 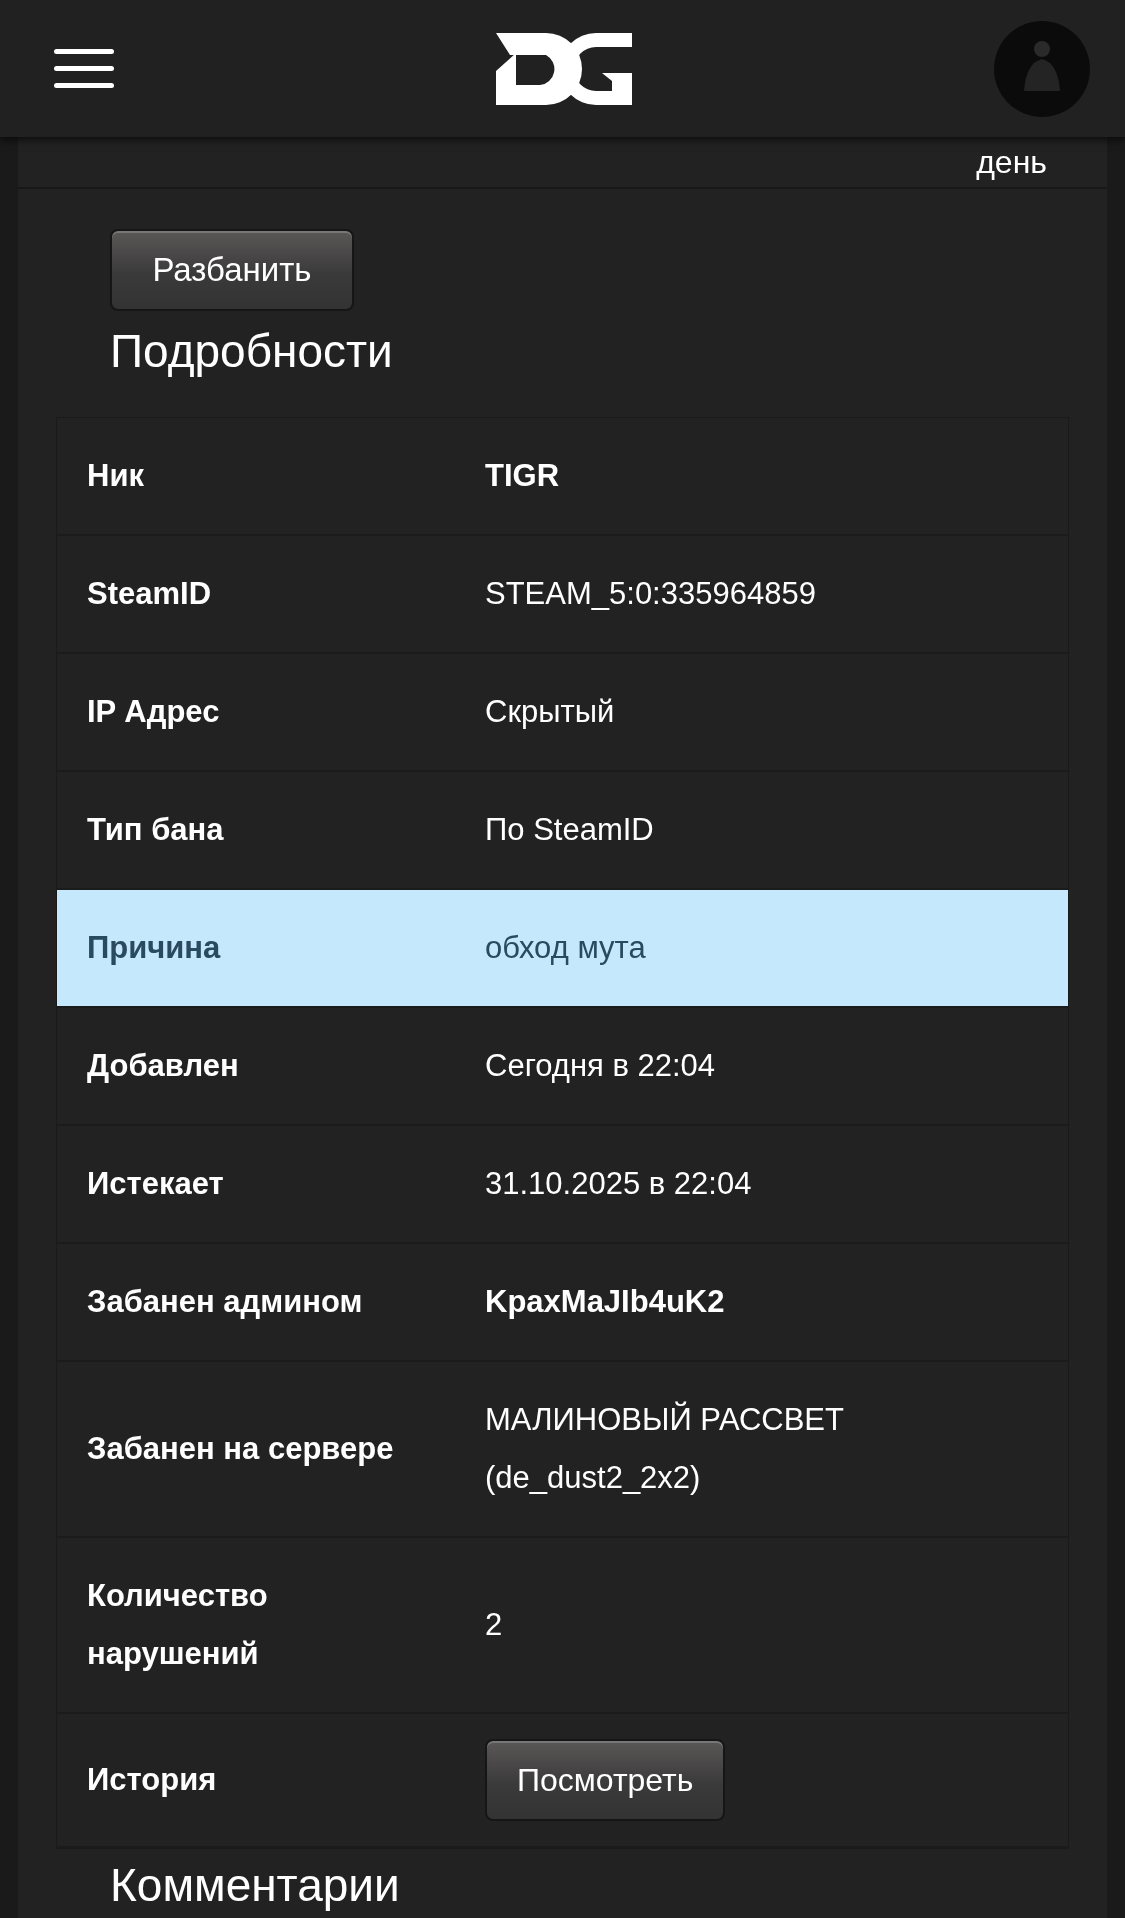 I want to click on row-label: Количество нарушений, so click(x=178, y=1625).